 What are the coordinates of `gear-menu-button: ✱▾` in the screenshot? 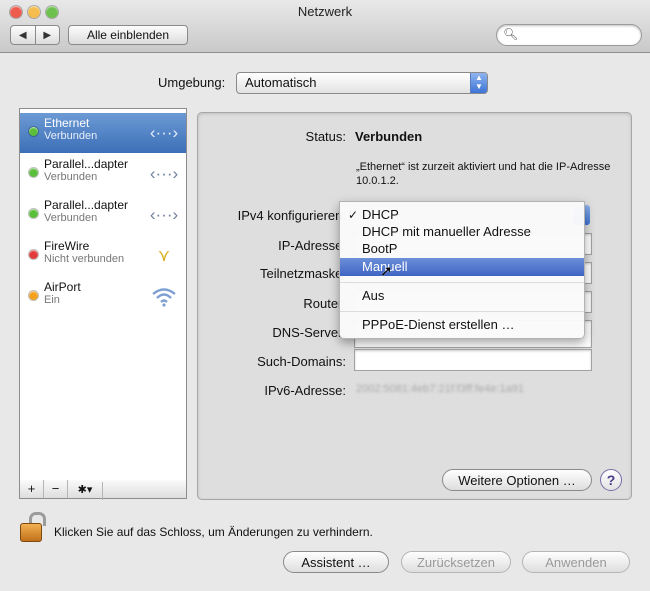 It's located at (85, 491).